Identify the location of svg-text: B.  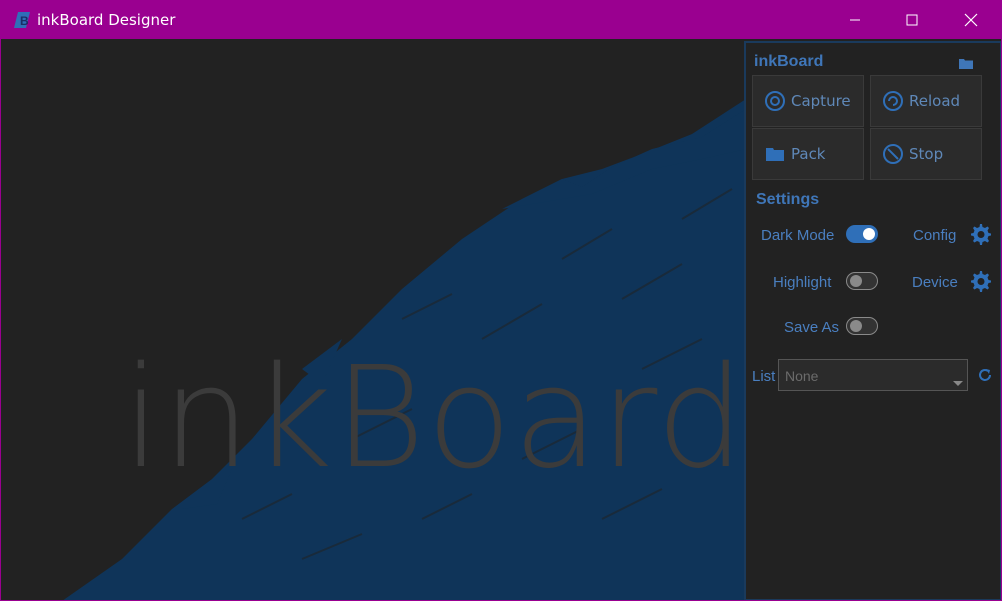
(24, 21).